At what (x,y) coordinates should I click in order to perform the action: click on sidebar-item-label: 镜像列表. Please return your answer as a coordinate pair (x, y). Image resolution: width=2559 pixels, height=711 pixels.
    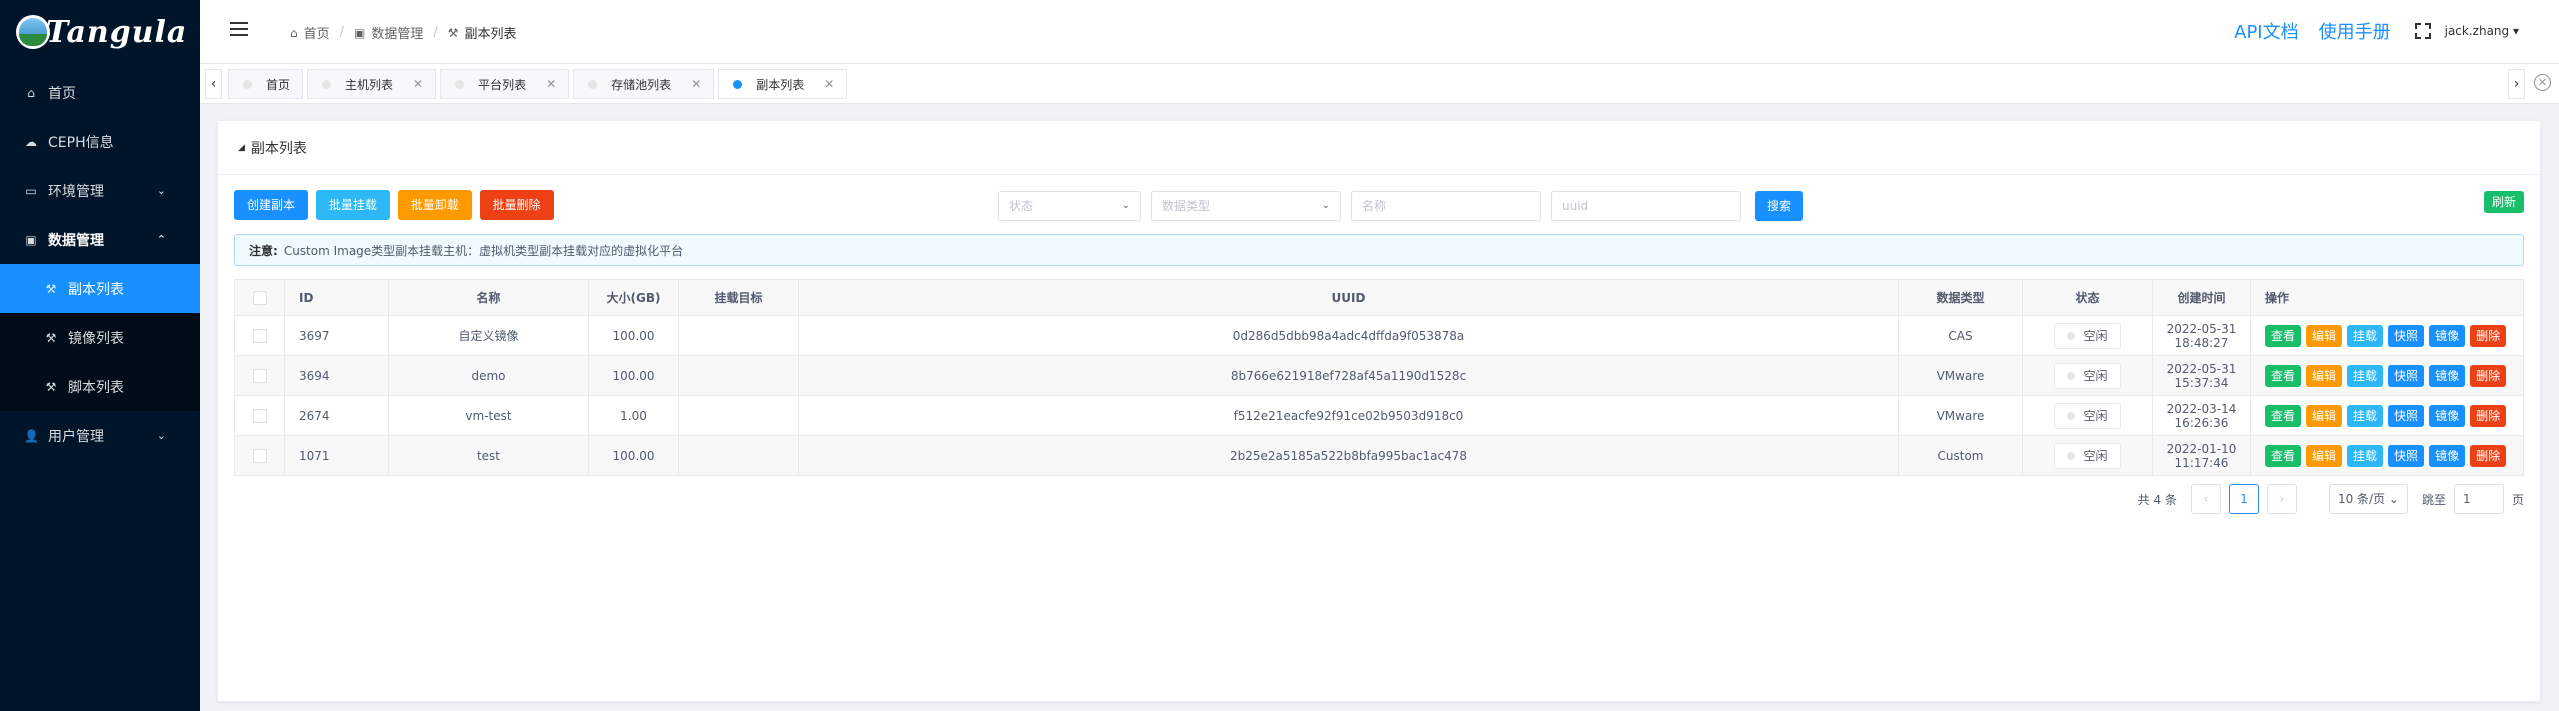
    Looking at the image, I should click on (96, 338).